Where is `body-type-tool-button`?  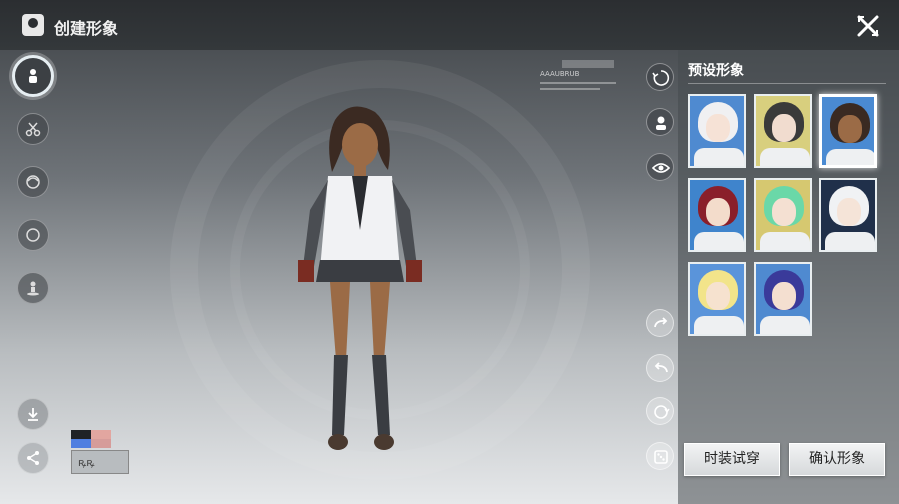 body-type-tool-button is located at coordinates (33, 76).